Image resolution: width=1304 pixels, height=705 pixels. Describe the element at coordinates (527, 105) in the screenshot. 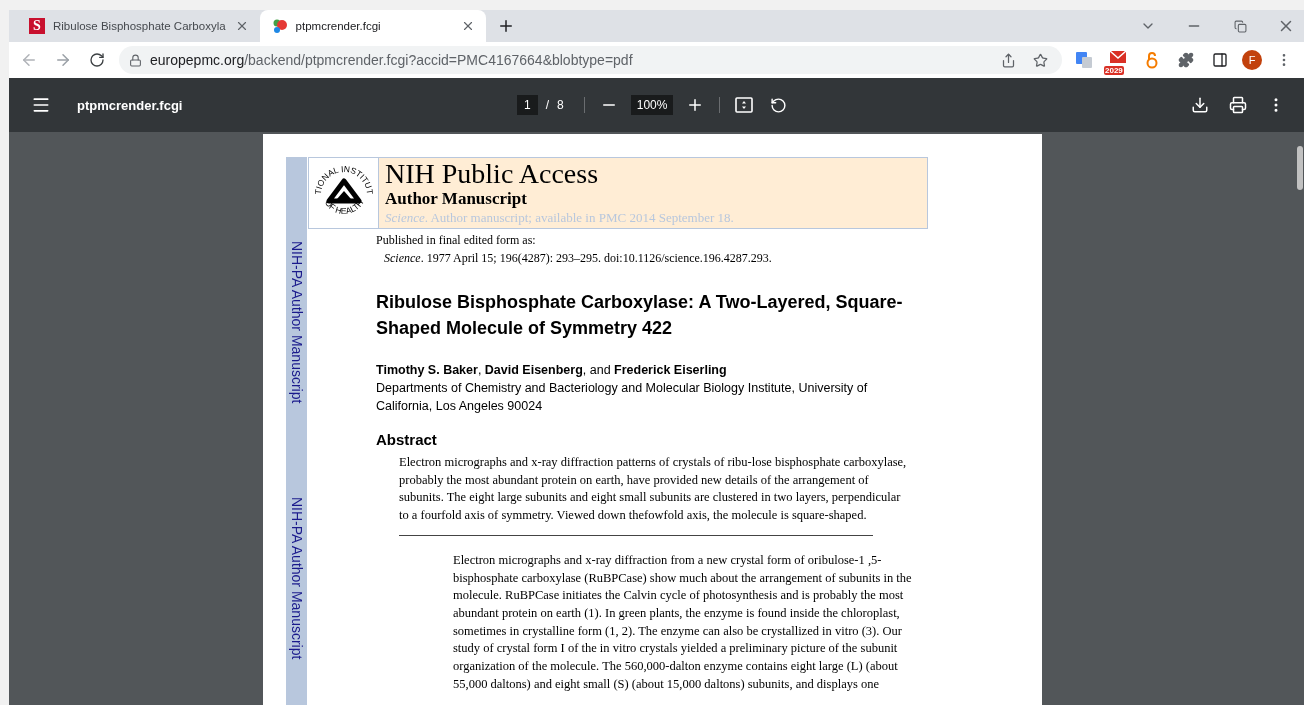

I see `page-number-field: 1` at that location.